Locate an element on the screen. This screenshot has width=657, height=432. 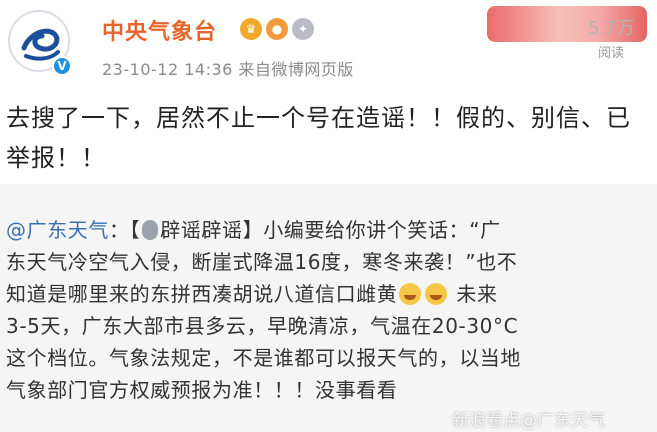
repost-line-6: 气象部门官方权威预报为准！！！没事看看 is located at coordinates (202, 390).